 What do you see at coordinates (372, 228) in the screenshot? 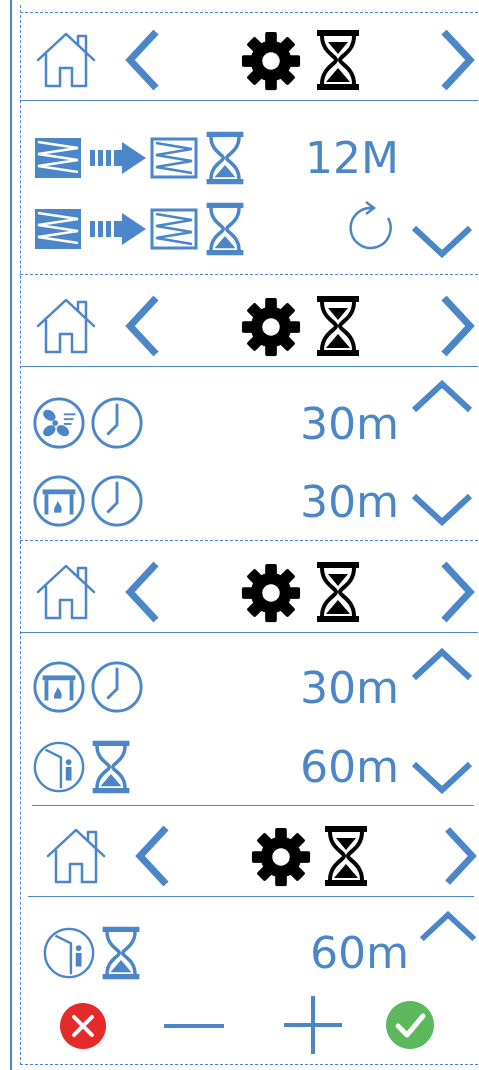
I see `reset-icon` at bounding box center [372, 228].